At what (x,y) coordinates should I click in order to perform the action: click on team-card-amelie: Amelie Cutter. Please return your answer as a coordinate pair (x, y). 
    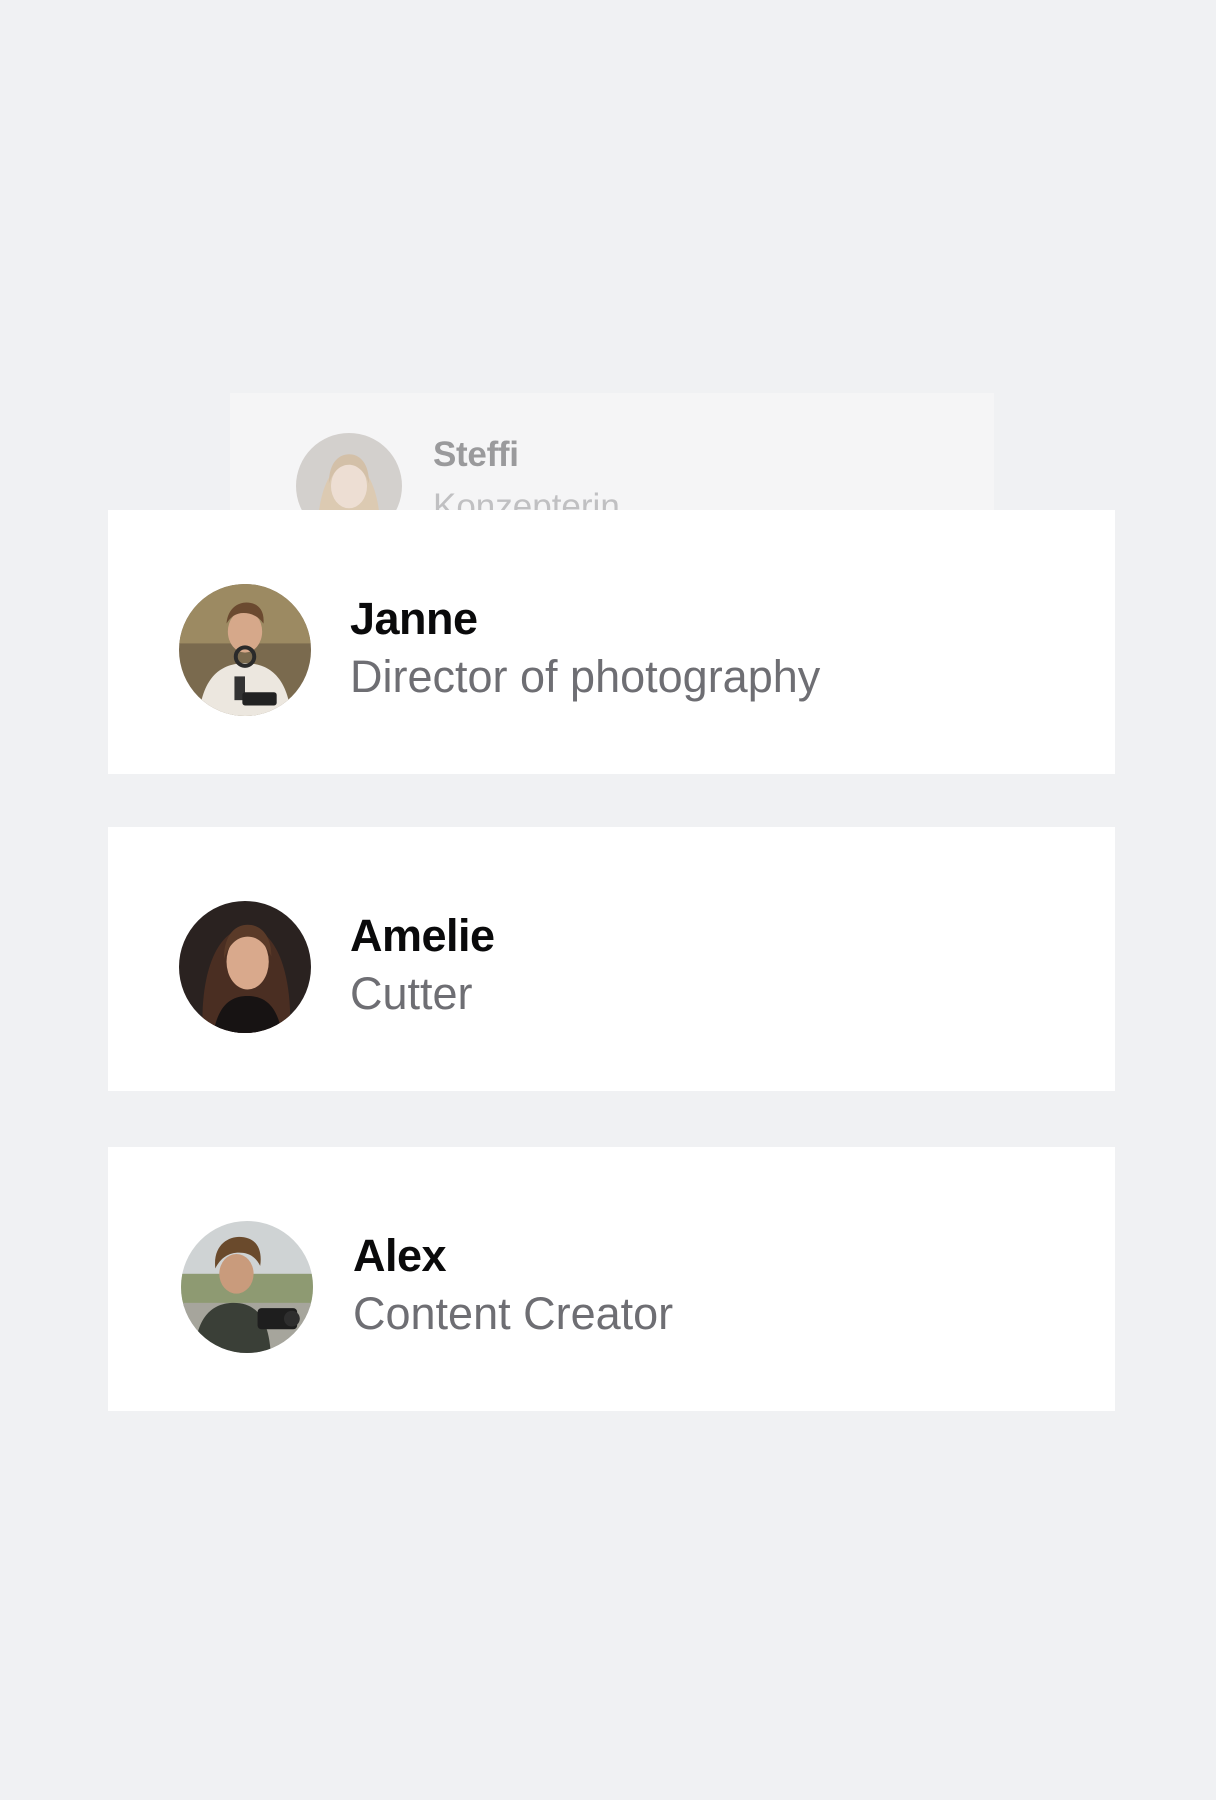
    Looking at the image, I should click on (611, 959).